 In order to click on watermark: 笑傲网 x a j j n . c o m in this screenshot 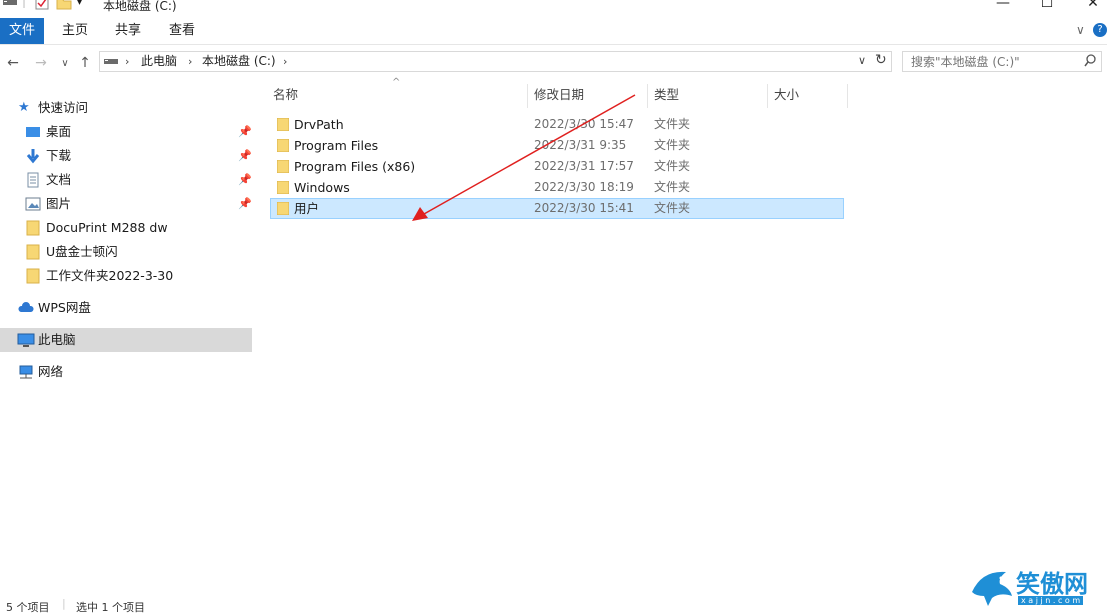, I will do `click(1037, 583)`.